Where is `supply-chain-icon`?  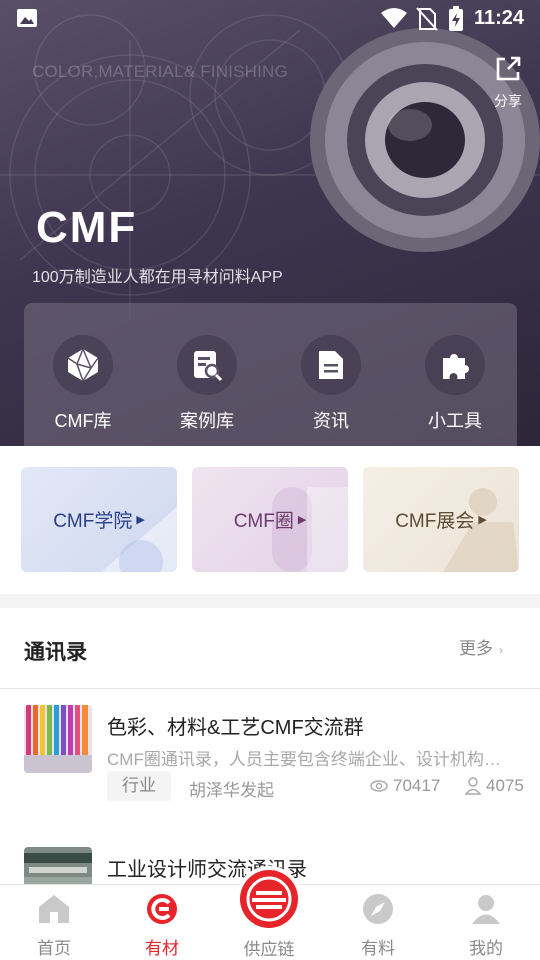 supply-chain-icon is located at coordinates (269, 899).